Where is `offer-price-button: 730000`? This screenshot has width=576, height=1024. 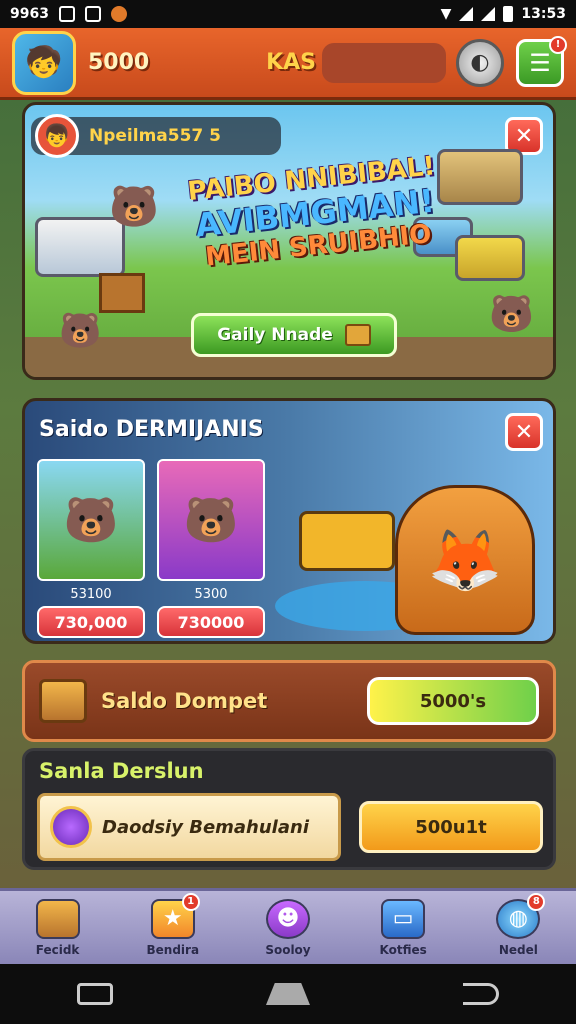 offer-price-button: 730000 is located at coordinates (211, 622).